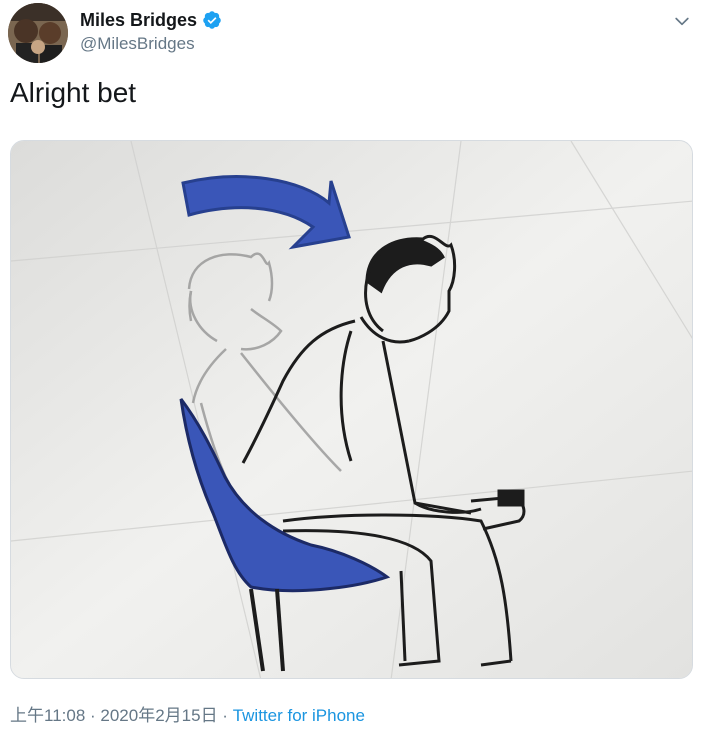 The width and height of the screenshot is (704, 734). I want to click on handle: @MilesBridges, so click(151, 44).